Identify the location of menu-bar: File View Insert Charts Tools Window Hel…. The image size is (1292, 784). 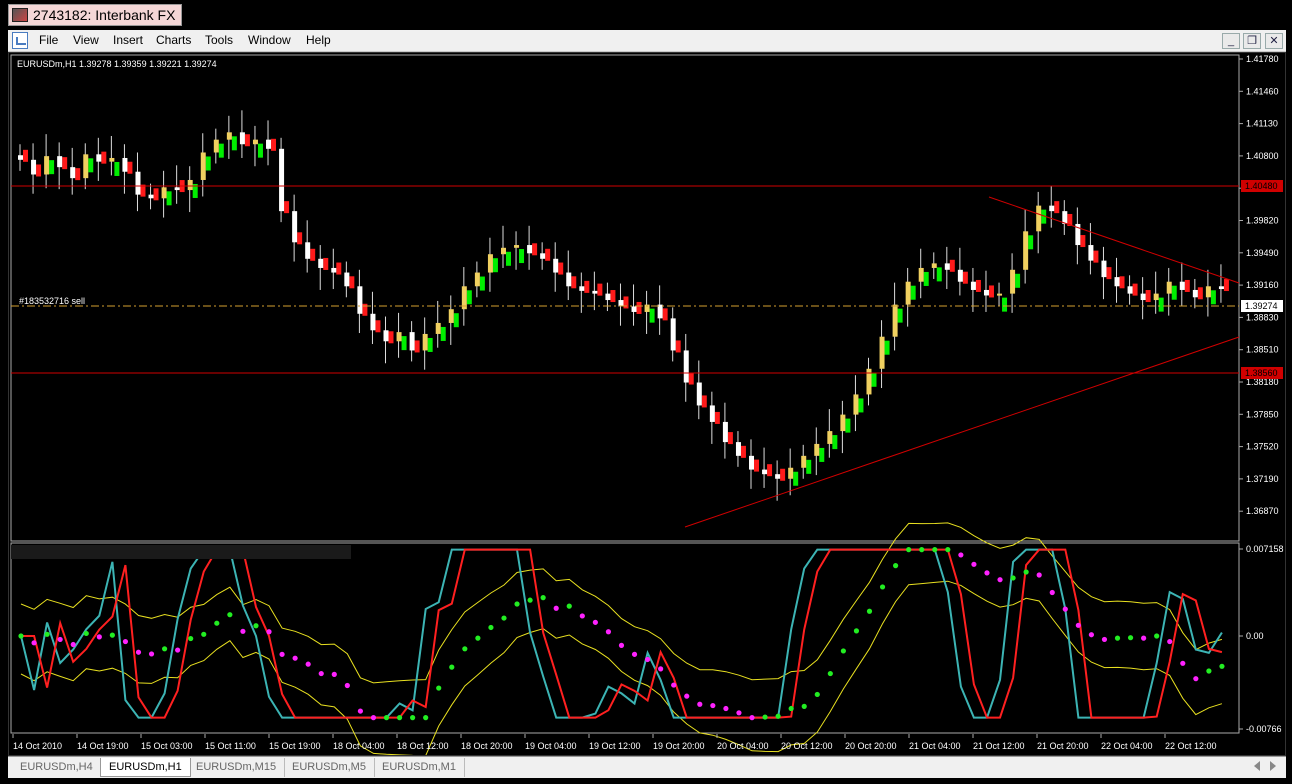
(647, 41).